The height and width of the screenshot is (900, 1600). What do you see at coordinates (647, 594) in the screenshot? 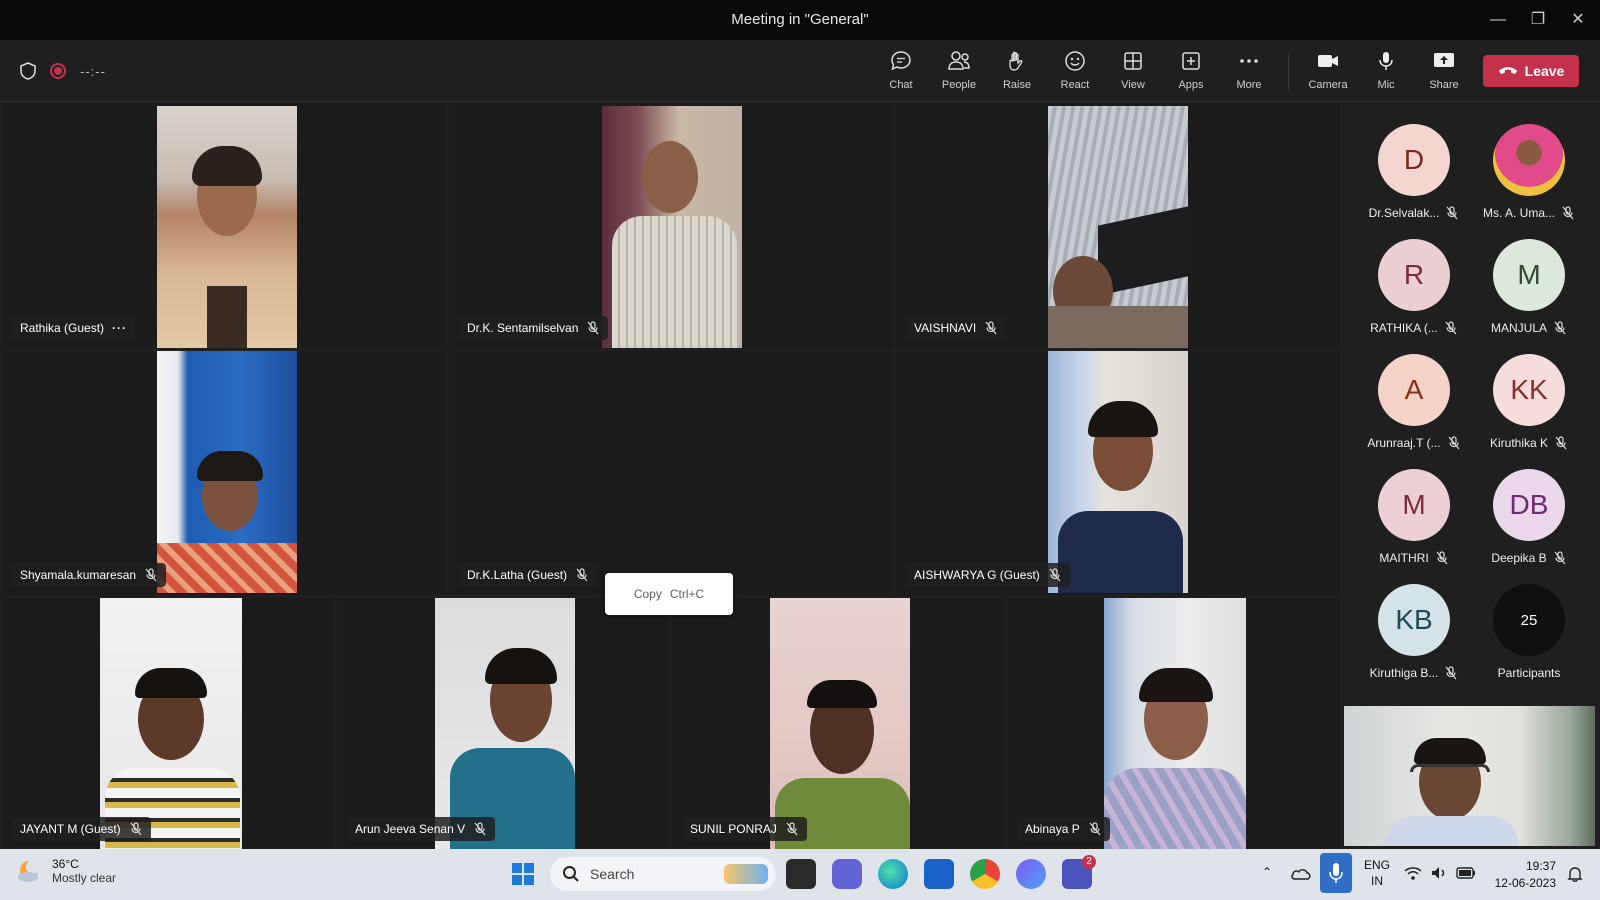
I see `copy-label: Copy` at bounding box center [647, 594].